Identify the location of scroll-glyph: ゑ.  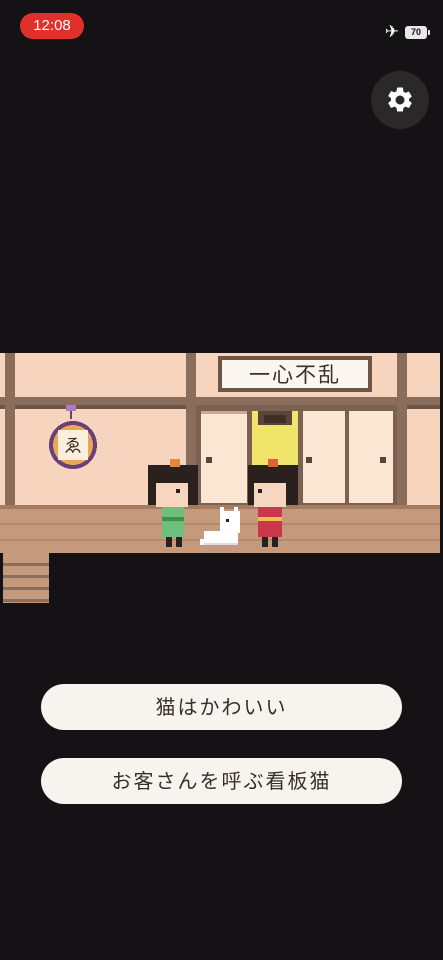
(73, 446).